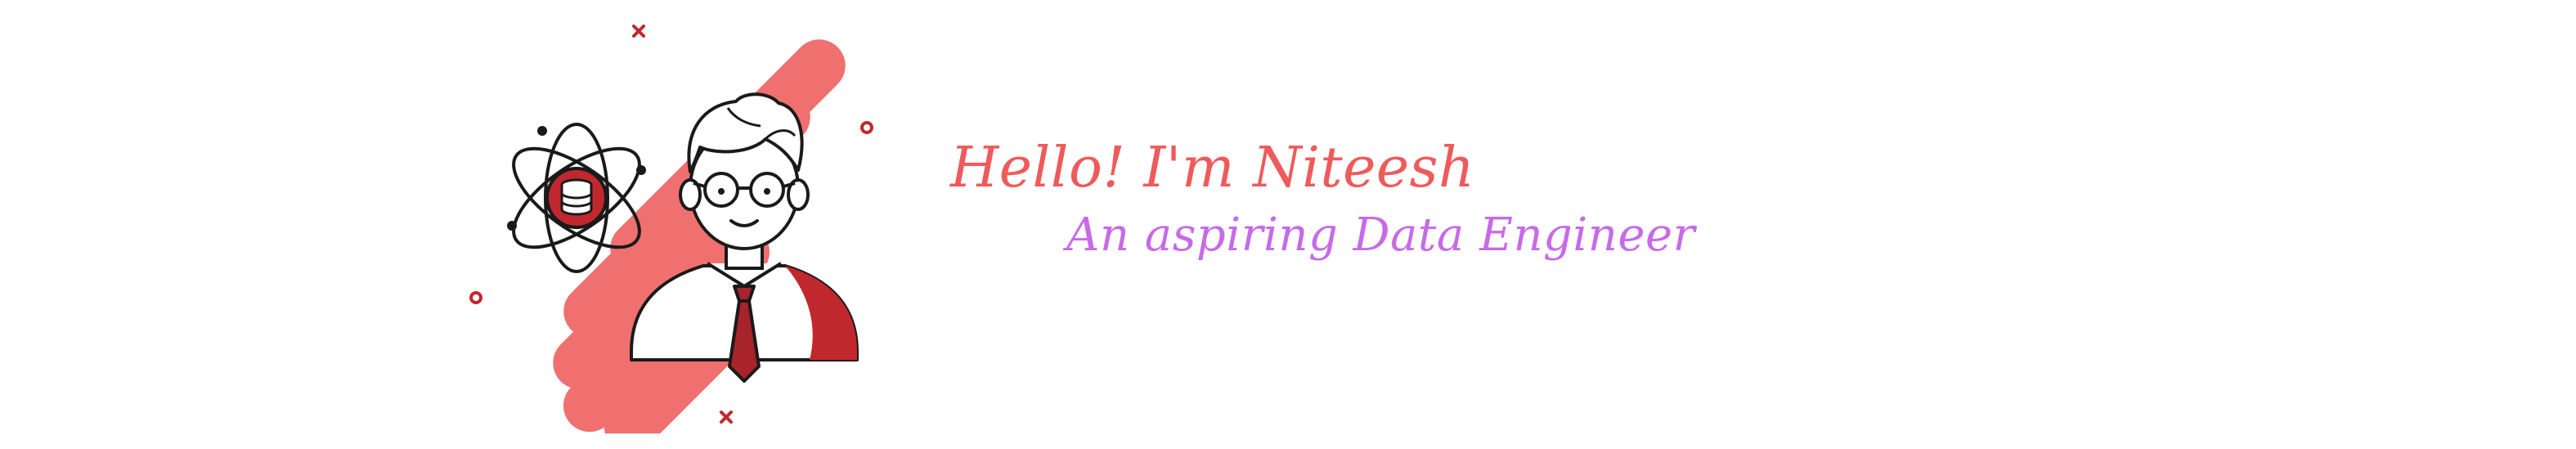 This screenshot has height=449, width=2576. Describe the element at coordinates (700, 236) in the screenshot. I see `background-blob` at that location.